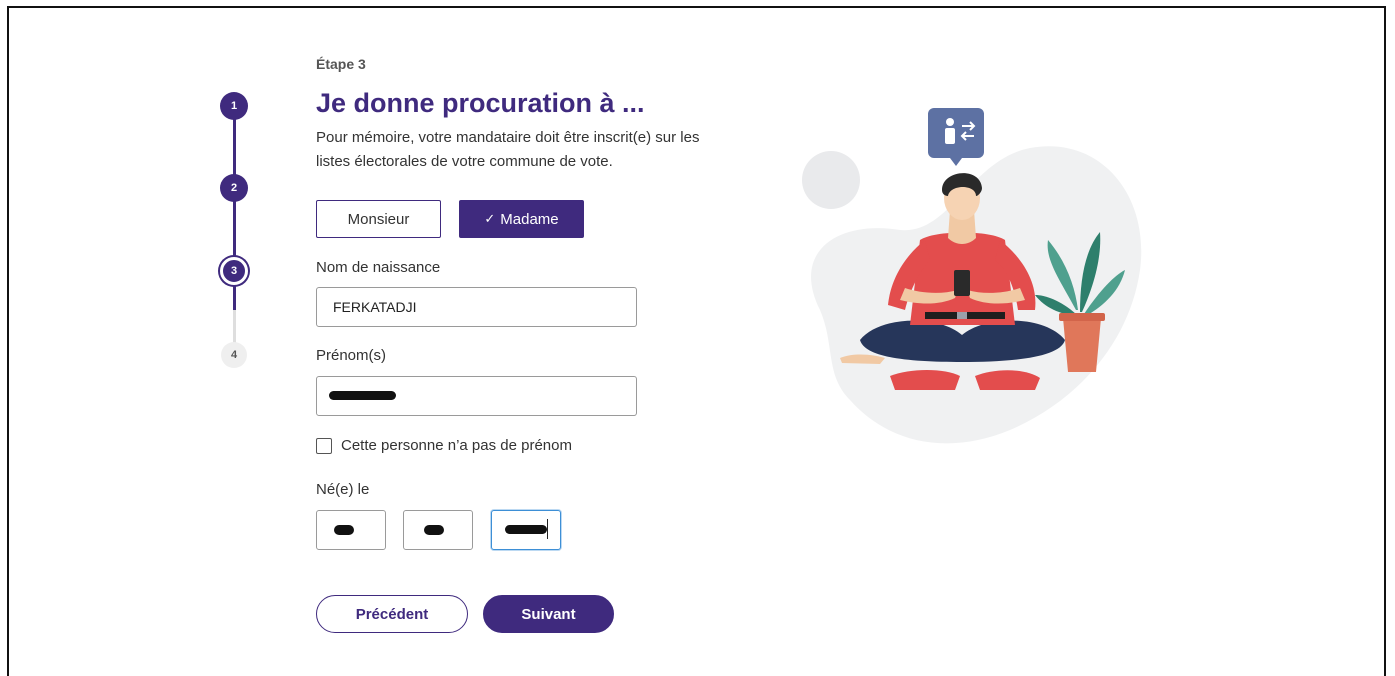 The width and height of the screenshot is (1395, 676). What do you see at coordinates (324, 445) in the screenshot?
I see `no-firstname-checkbox` at bounding box center [324, 445].